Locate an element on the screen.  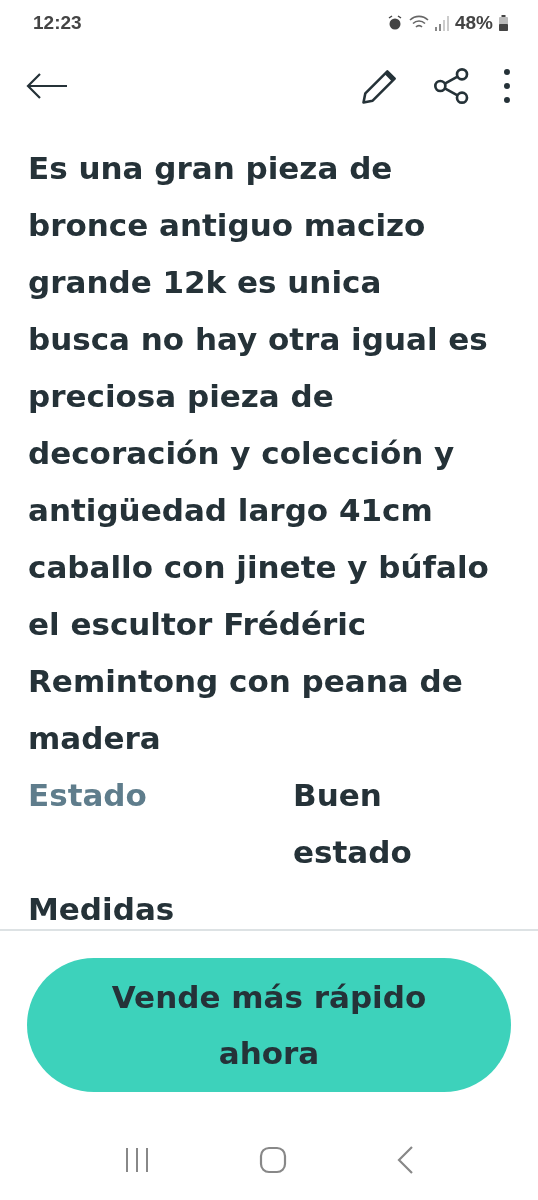
back-button is located at coordinates (47, 86).